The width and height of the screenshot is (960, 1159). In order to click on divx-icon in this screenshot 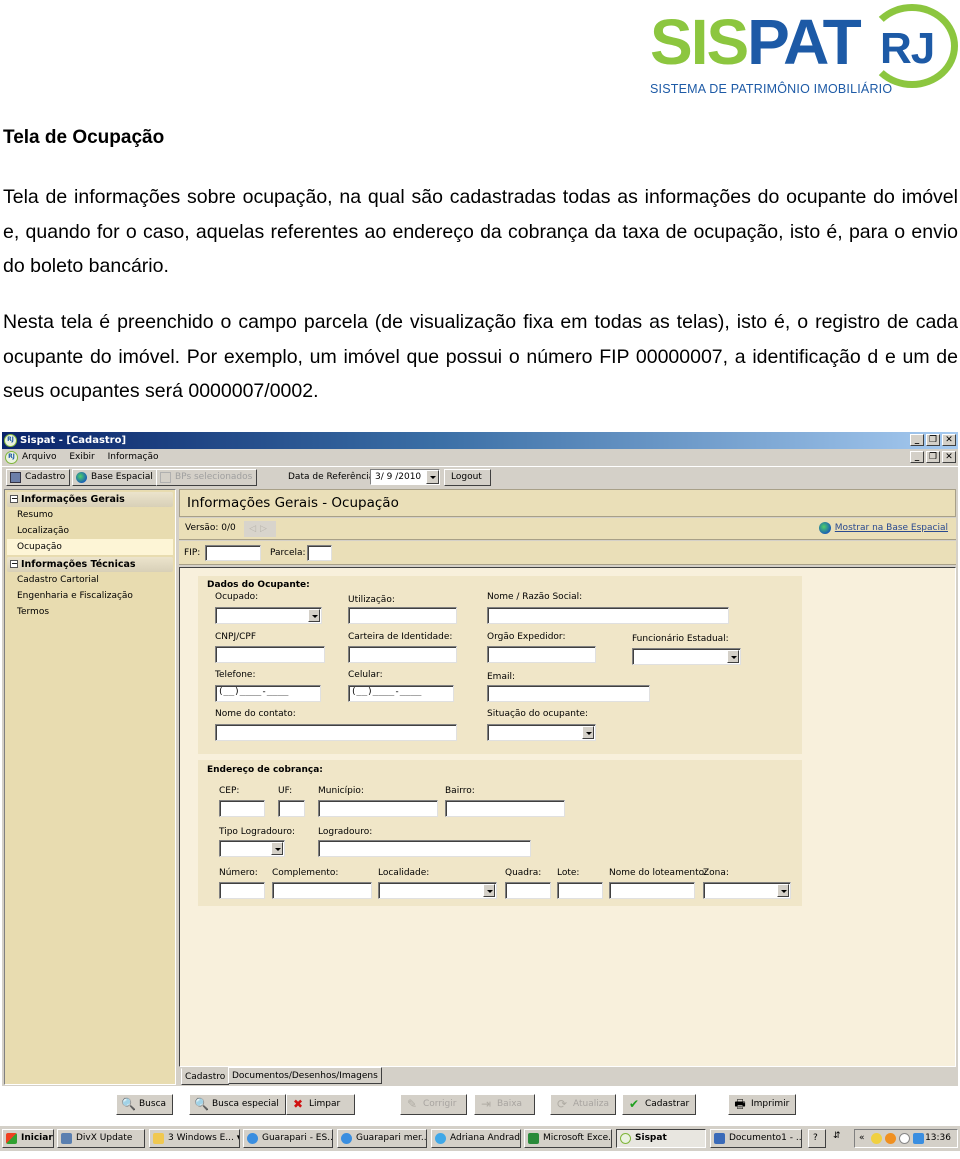, I will do `click(66, 1138)`.